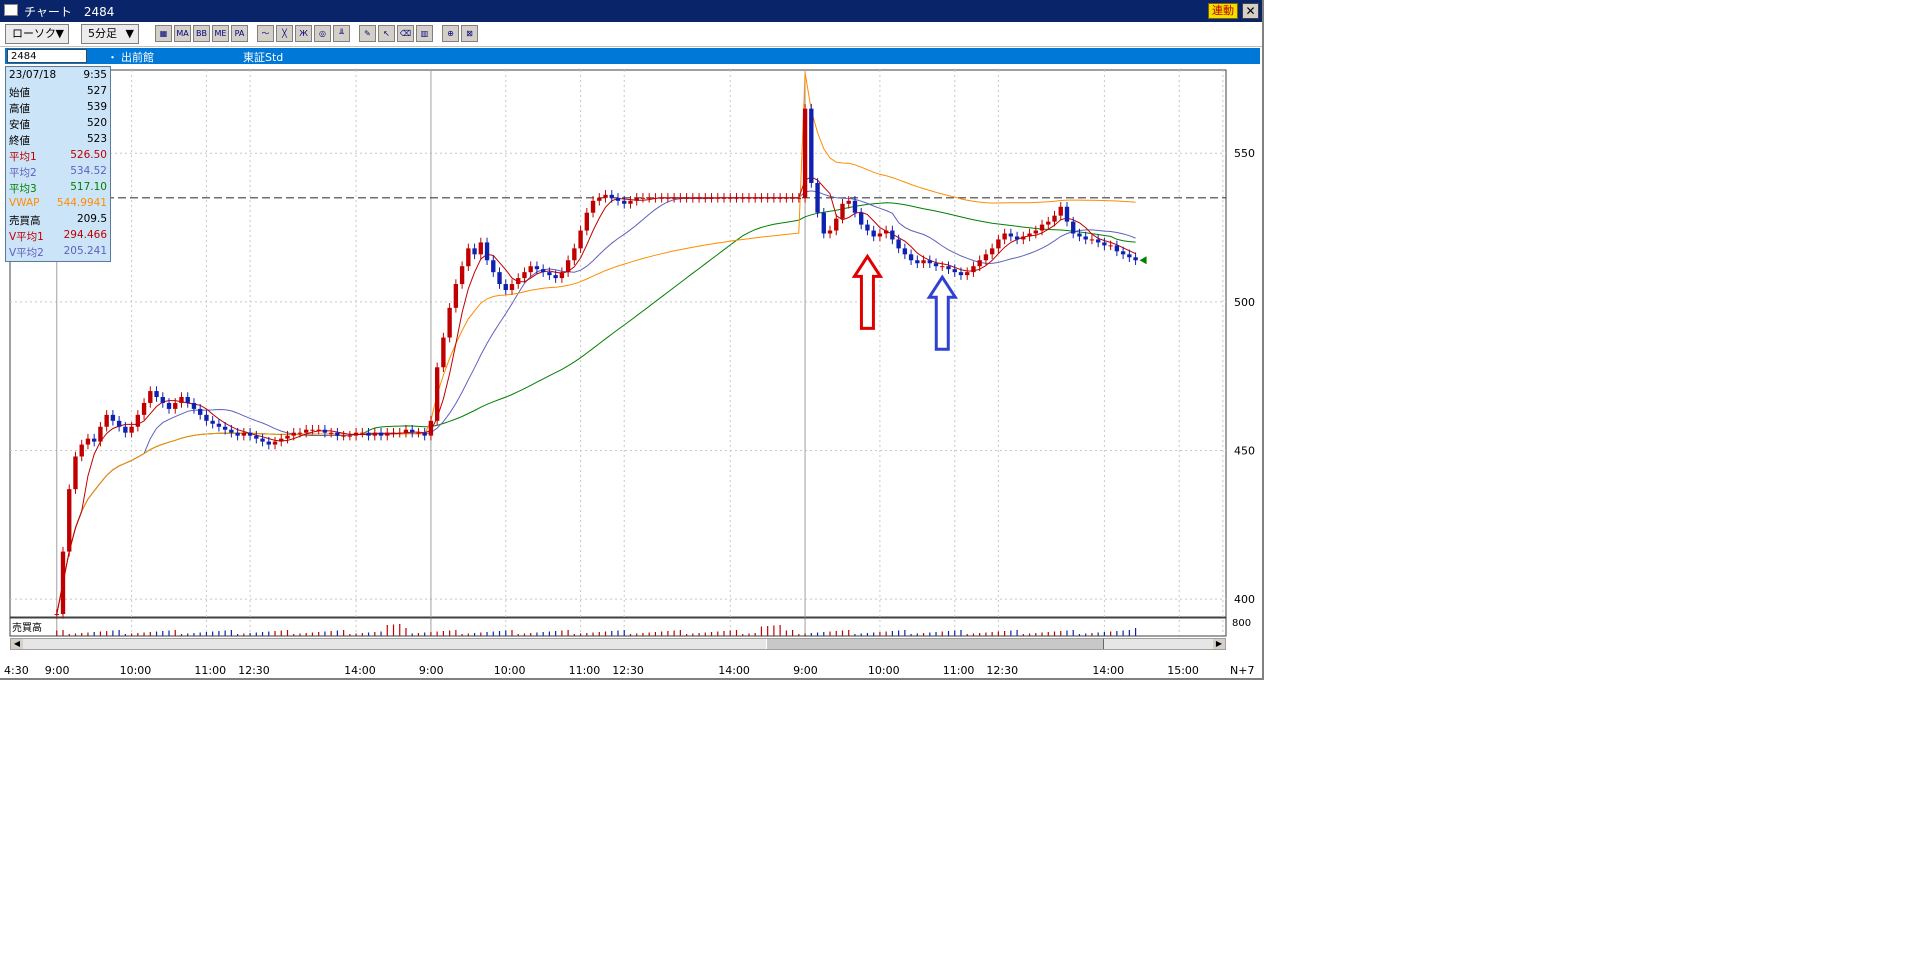 The height and width of the screenshot is (972, 1908). I want to click on ohlc-row: 安値 520, so click(58, 125).